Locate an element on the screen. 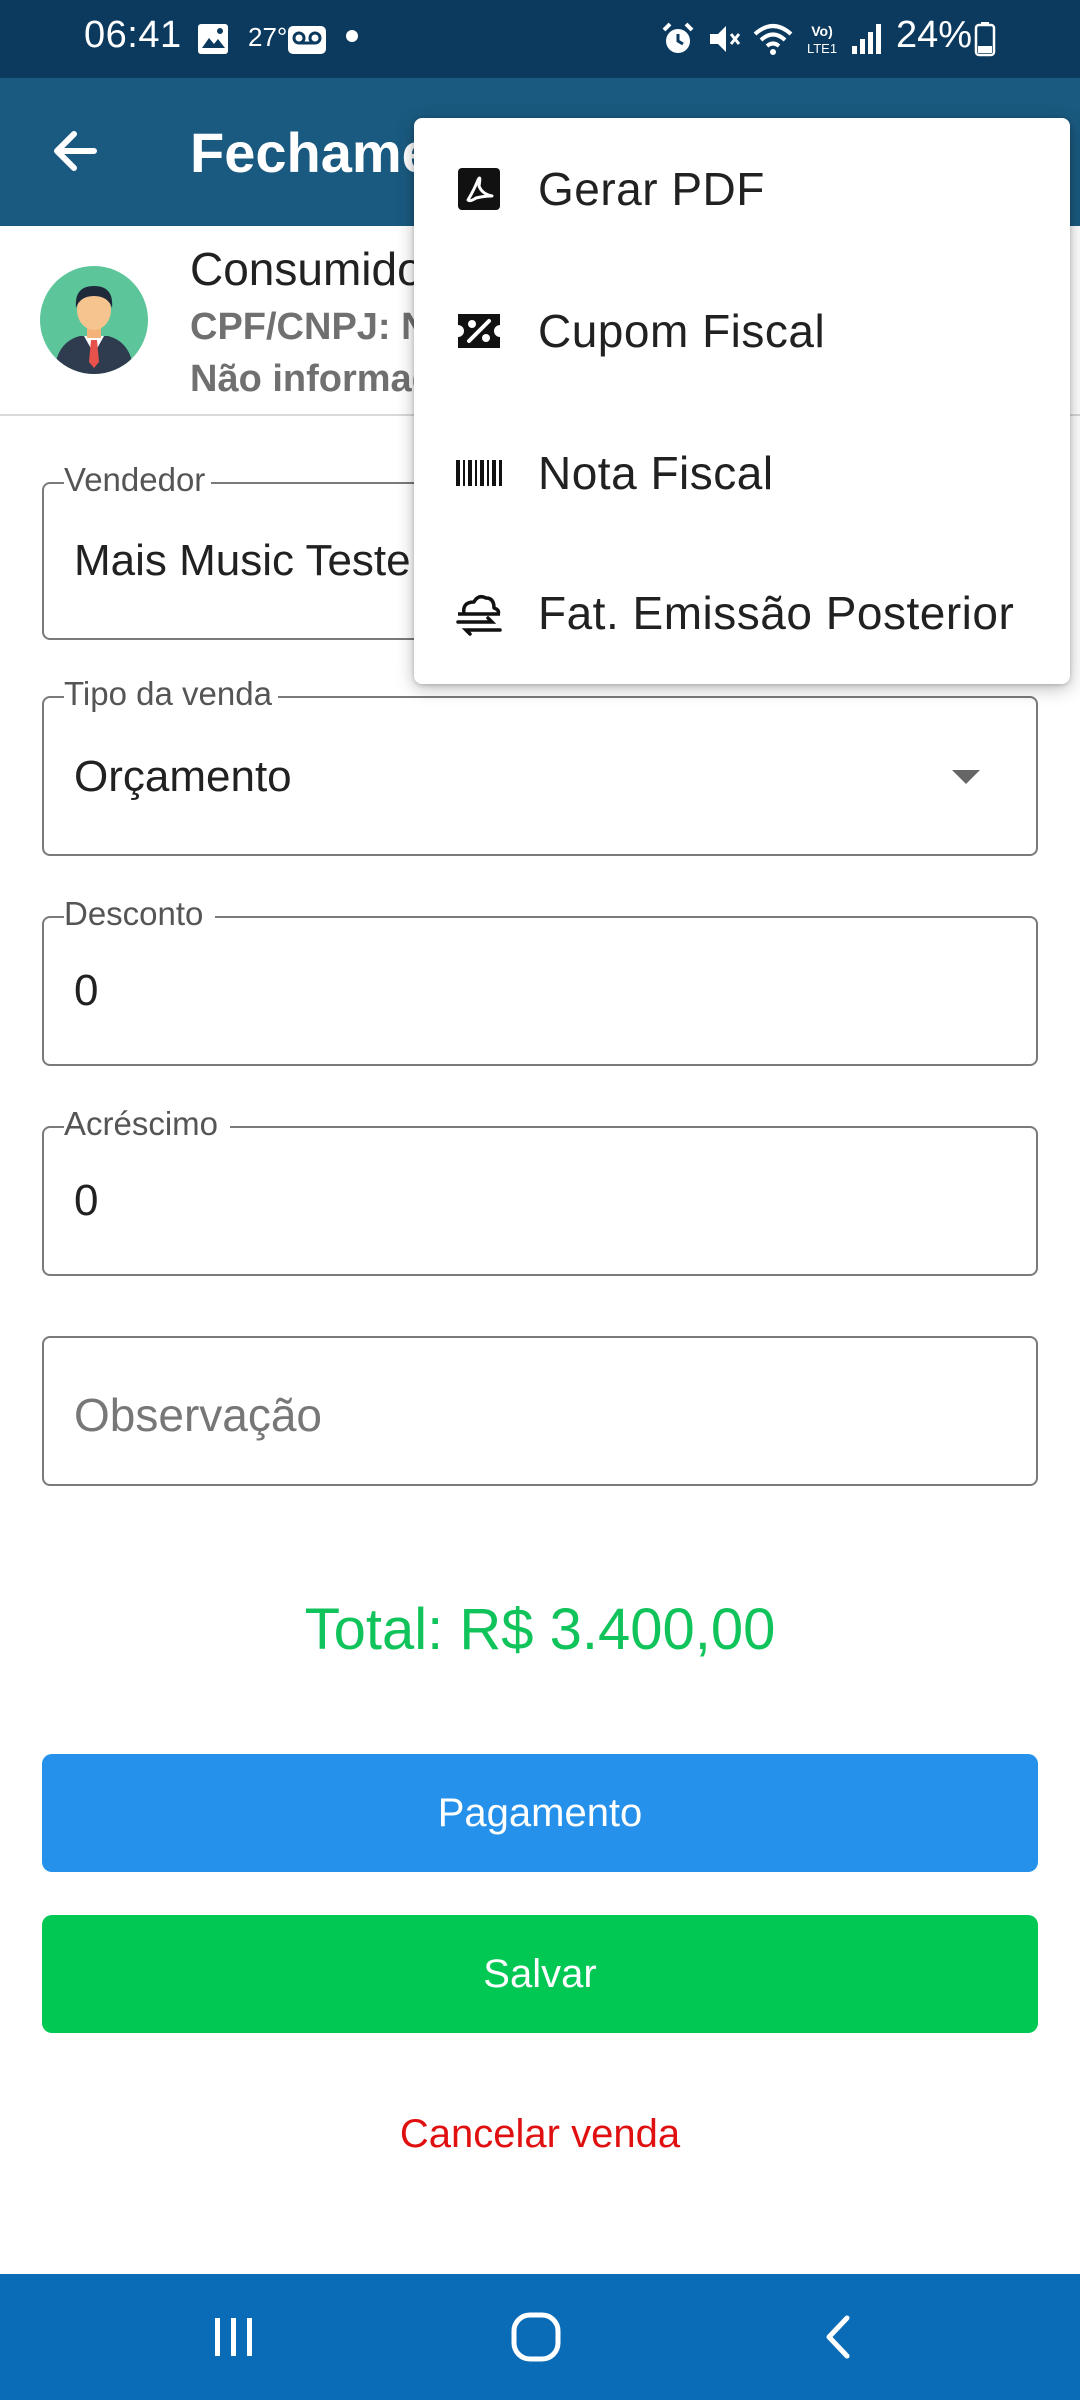 Image resolution: width=1080 pixels, height=2400 pixels. nav-back-icon is located at coordinates (838, 2337).